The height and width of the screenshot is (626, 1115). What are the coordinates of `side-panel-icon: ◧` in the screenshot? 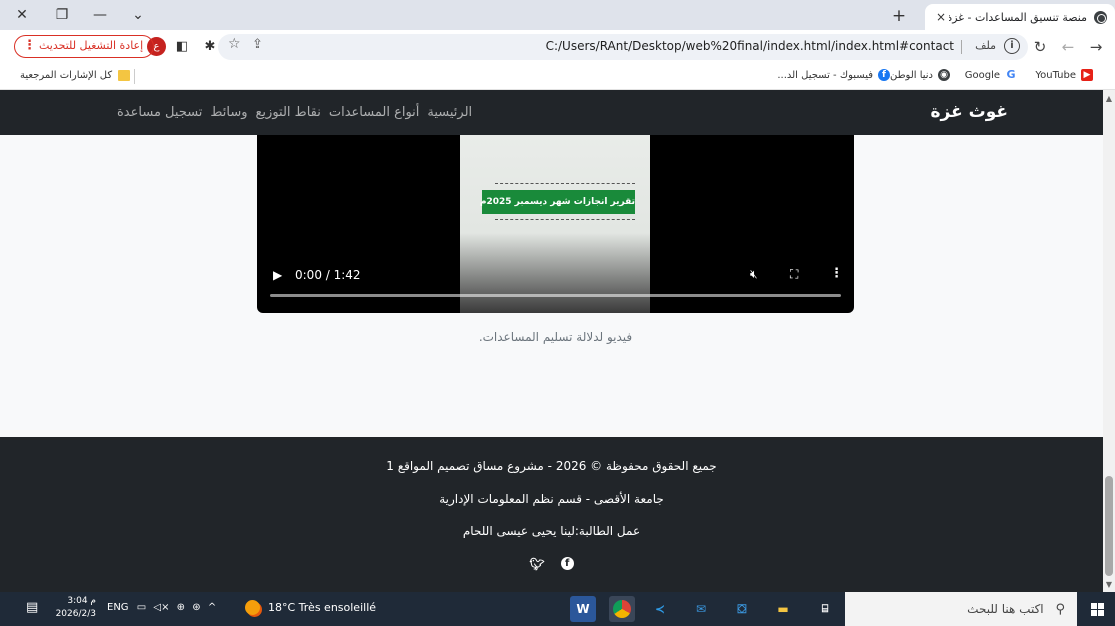 It's located at (182, 47).